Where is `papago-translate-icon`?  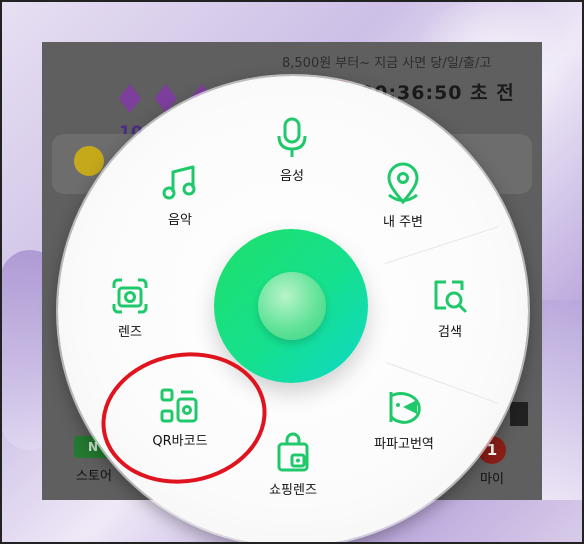
papago-translate-icon is located at coordinates (405, 408).